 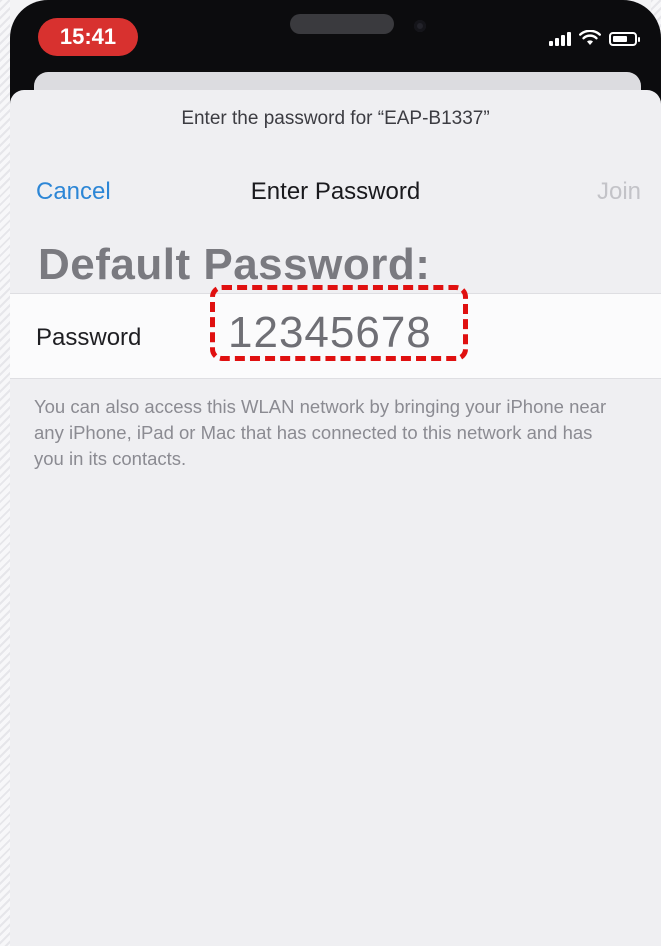 I want to click on signal-icon, so click(x=560, y=38).